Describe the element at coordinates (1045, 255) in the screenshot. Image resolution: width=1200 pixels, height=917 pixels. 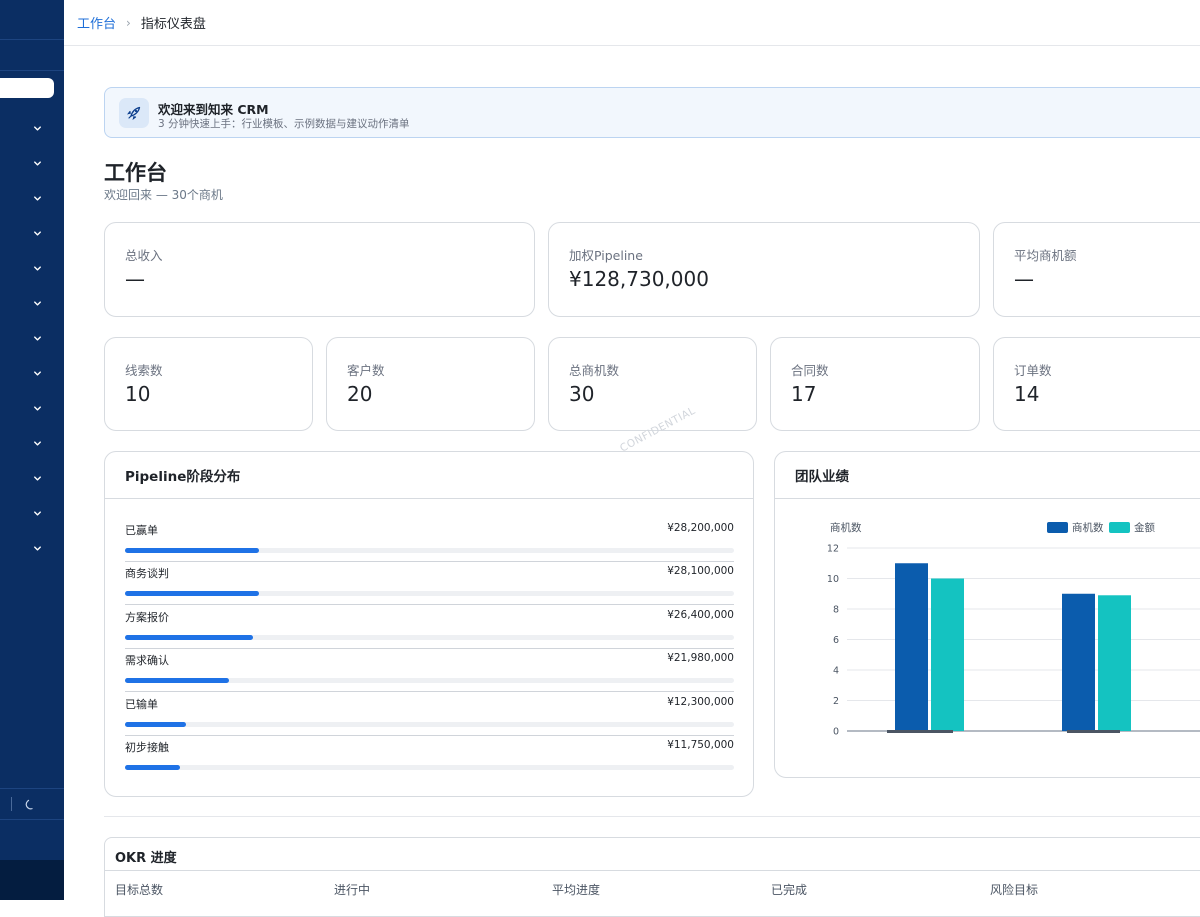
I see `kpi-label: 平均商机额` at that location.